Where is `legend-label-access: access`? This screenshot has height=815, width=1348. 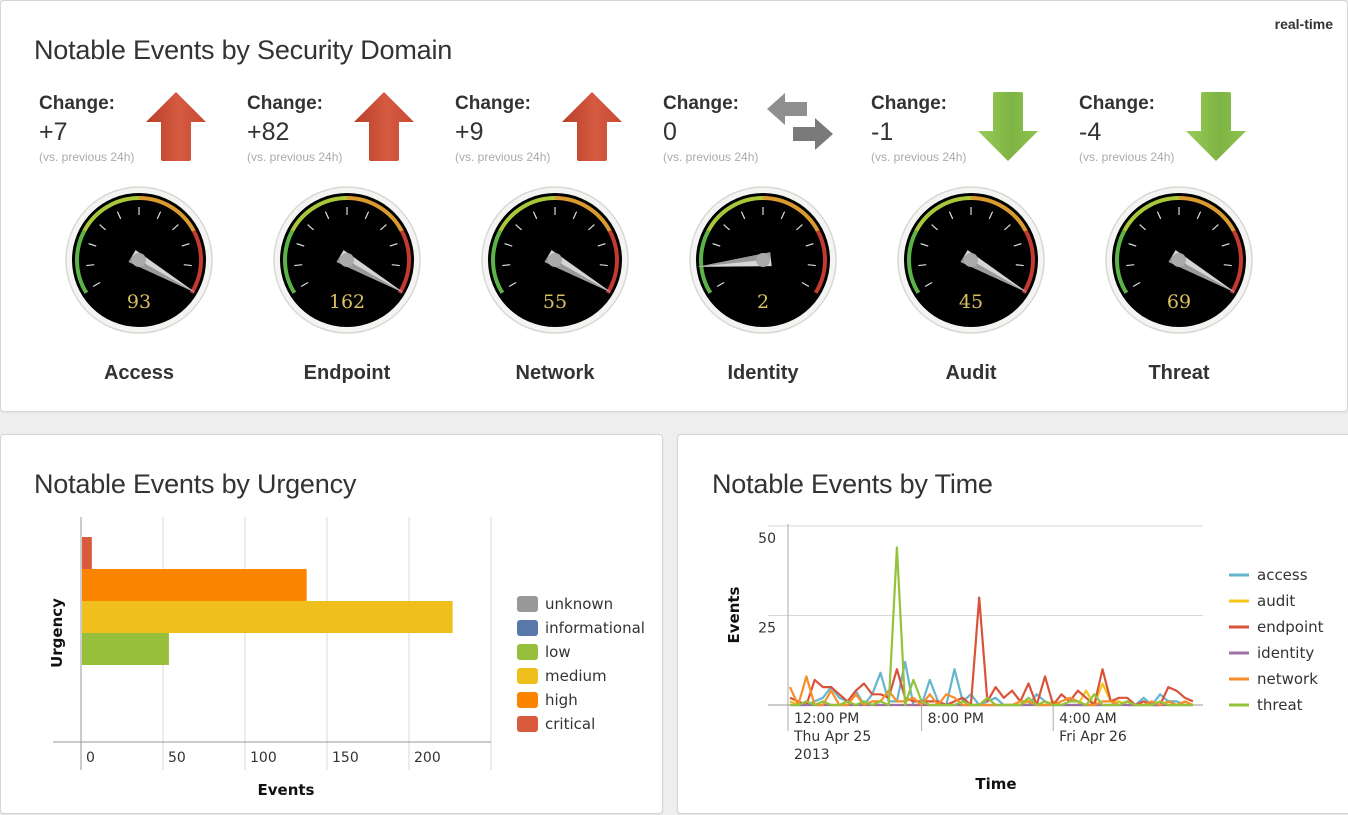 legend-label-access: access is located at coordinates (1282, 575).